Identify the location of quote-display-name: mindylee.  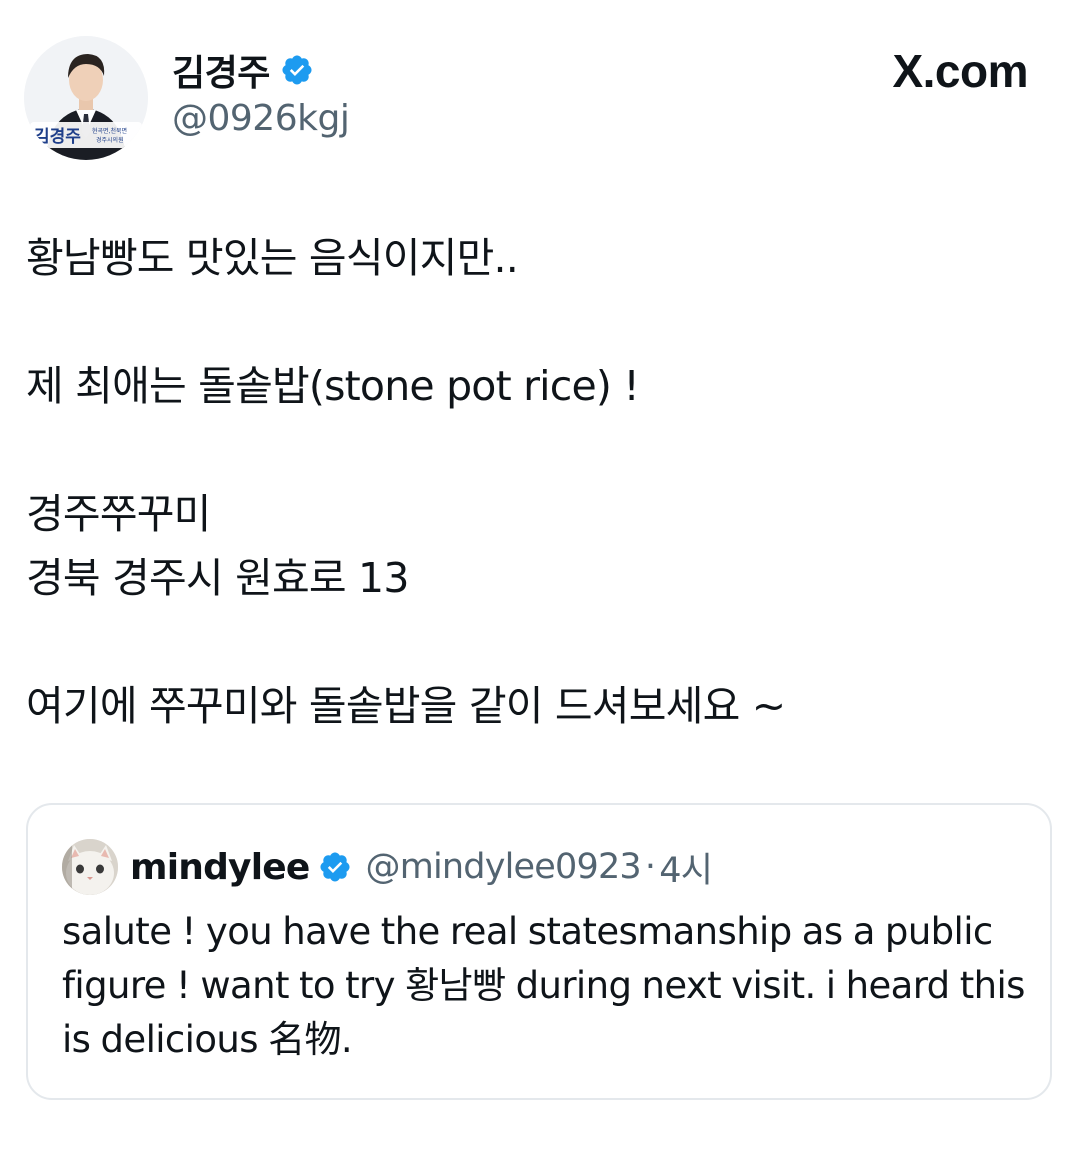
(220, 867).